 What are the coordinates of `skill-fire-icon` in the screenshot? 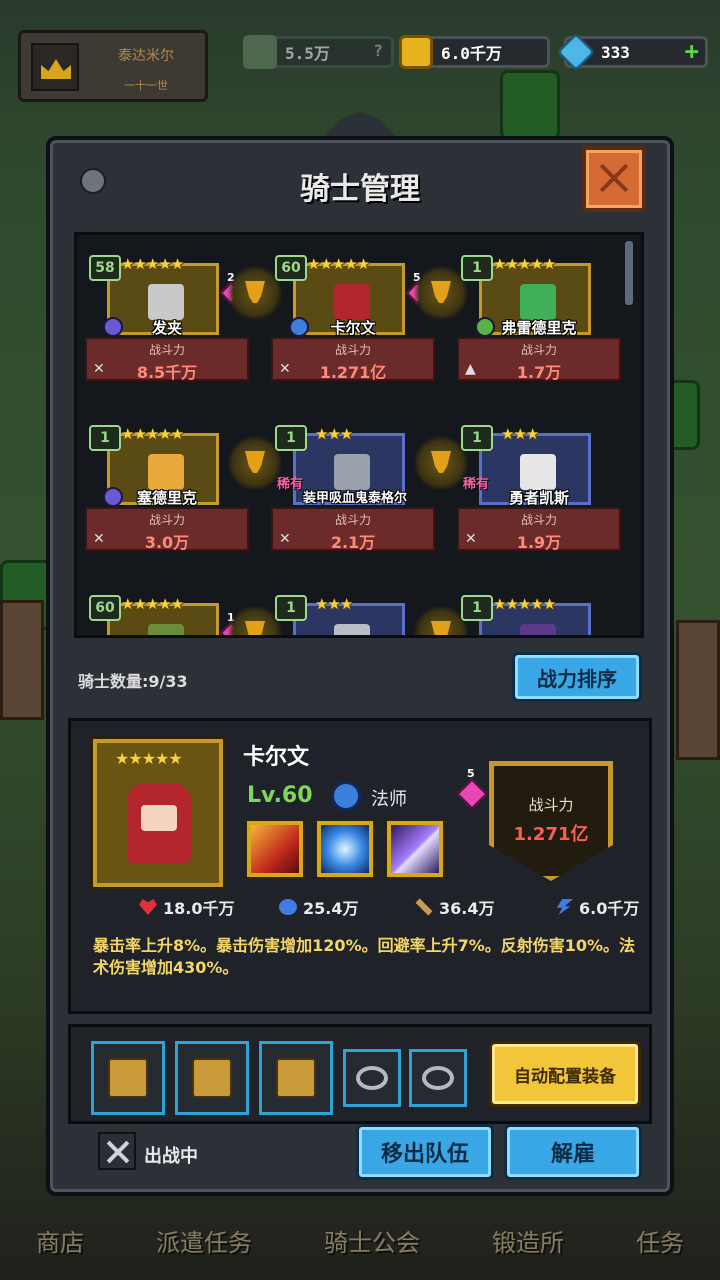 It's located at (275, 849).